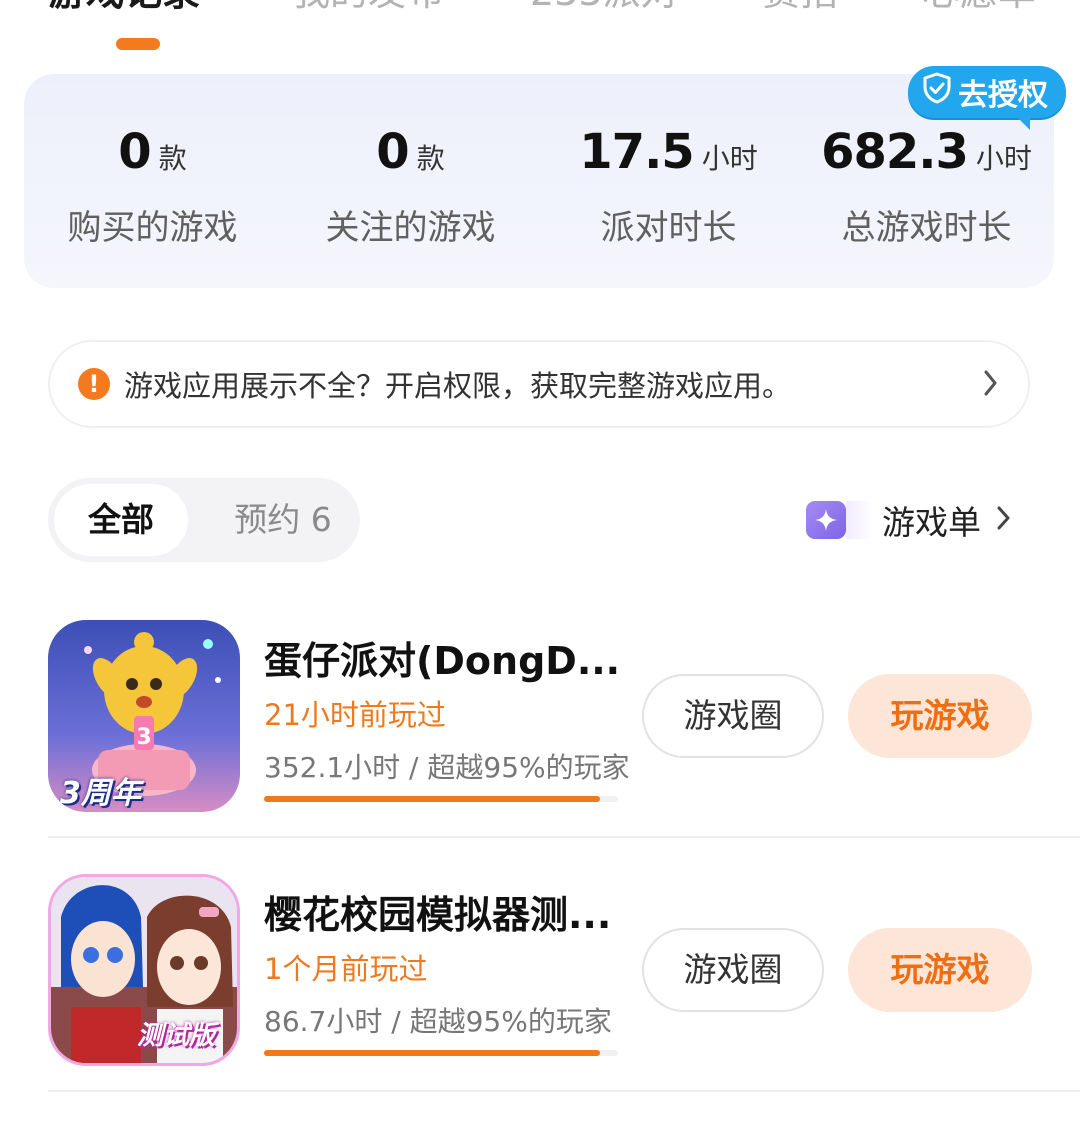 The width and height of the screenshot is (1080, 1128). I want to click on authorize-button: 去授权, so click(987, 98).